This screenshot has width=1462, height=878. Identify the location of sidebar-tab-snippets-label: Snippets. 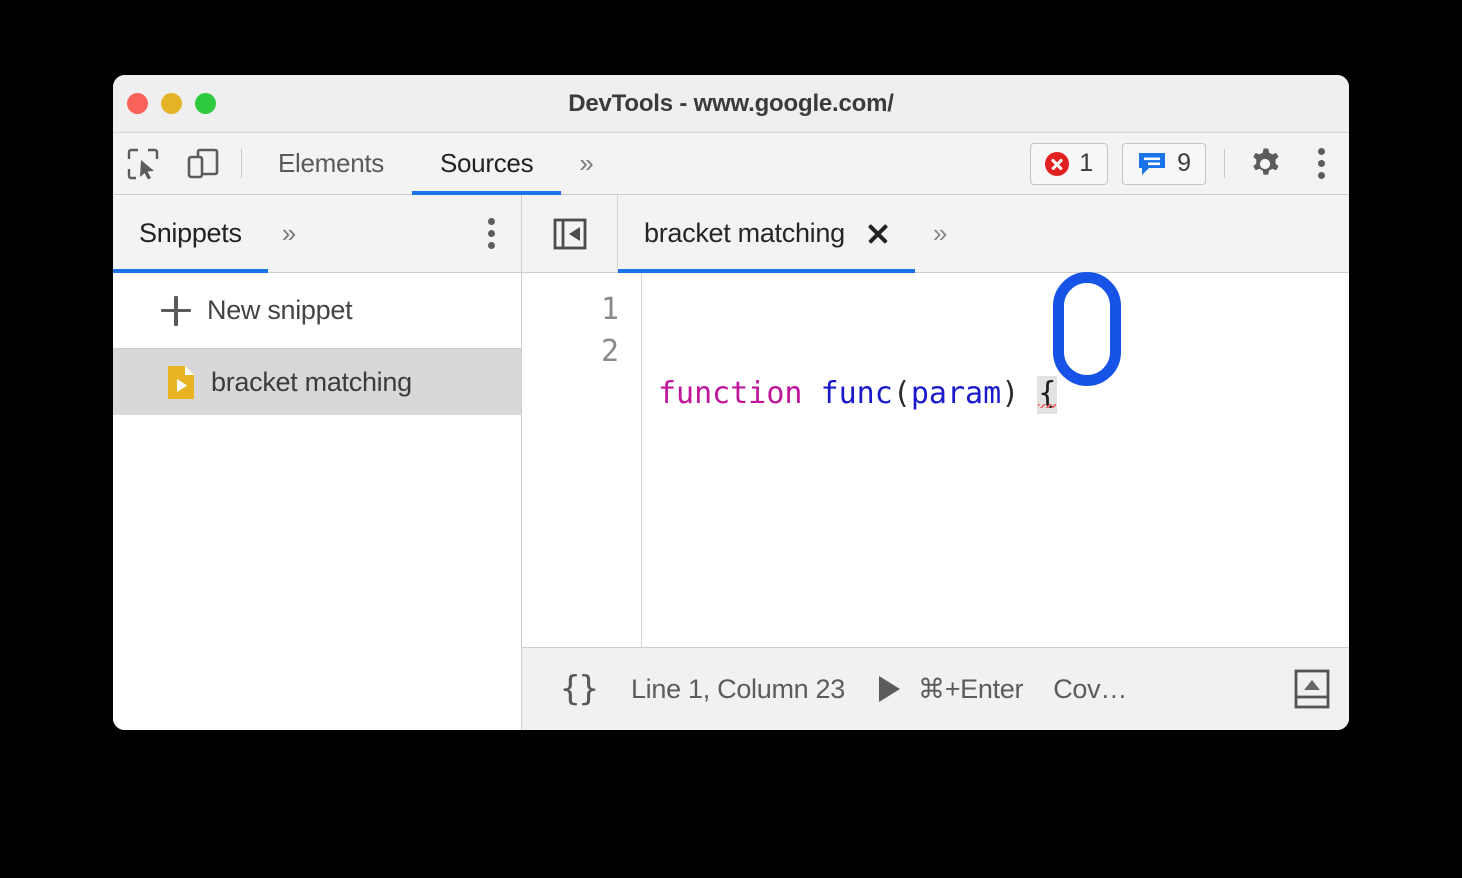
(190, 233).